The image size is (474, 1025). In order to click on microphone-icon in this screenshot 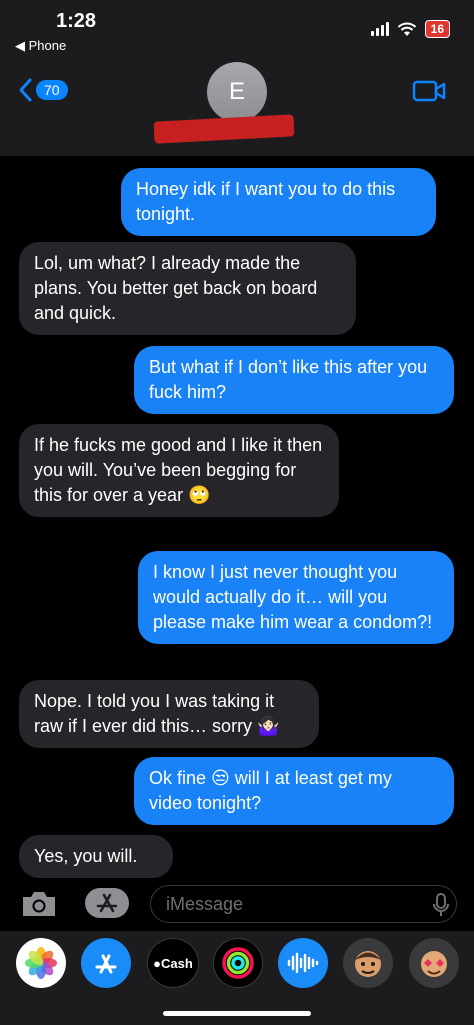, I will do `click(441, 904)`.